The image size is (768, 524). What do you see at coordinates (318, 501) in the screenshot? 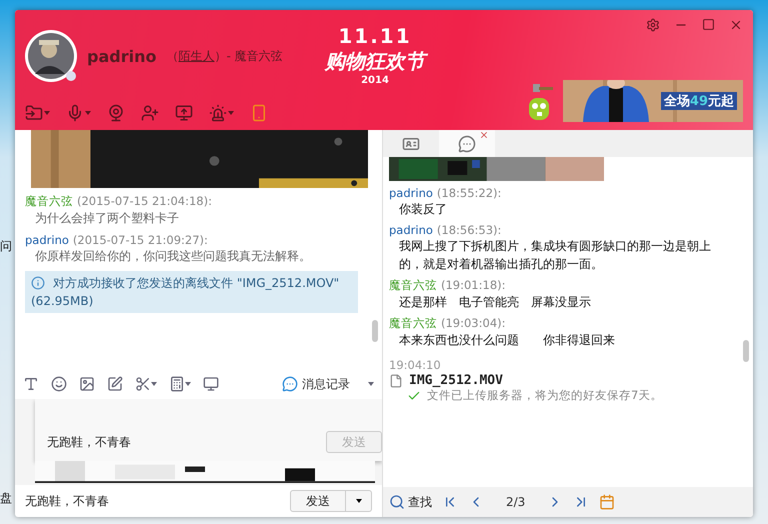
I see `send-button: 发送` at bounding box center [318, 501].